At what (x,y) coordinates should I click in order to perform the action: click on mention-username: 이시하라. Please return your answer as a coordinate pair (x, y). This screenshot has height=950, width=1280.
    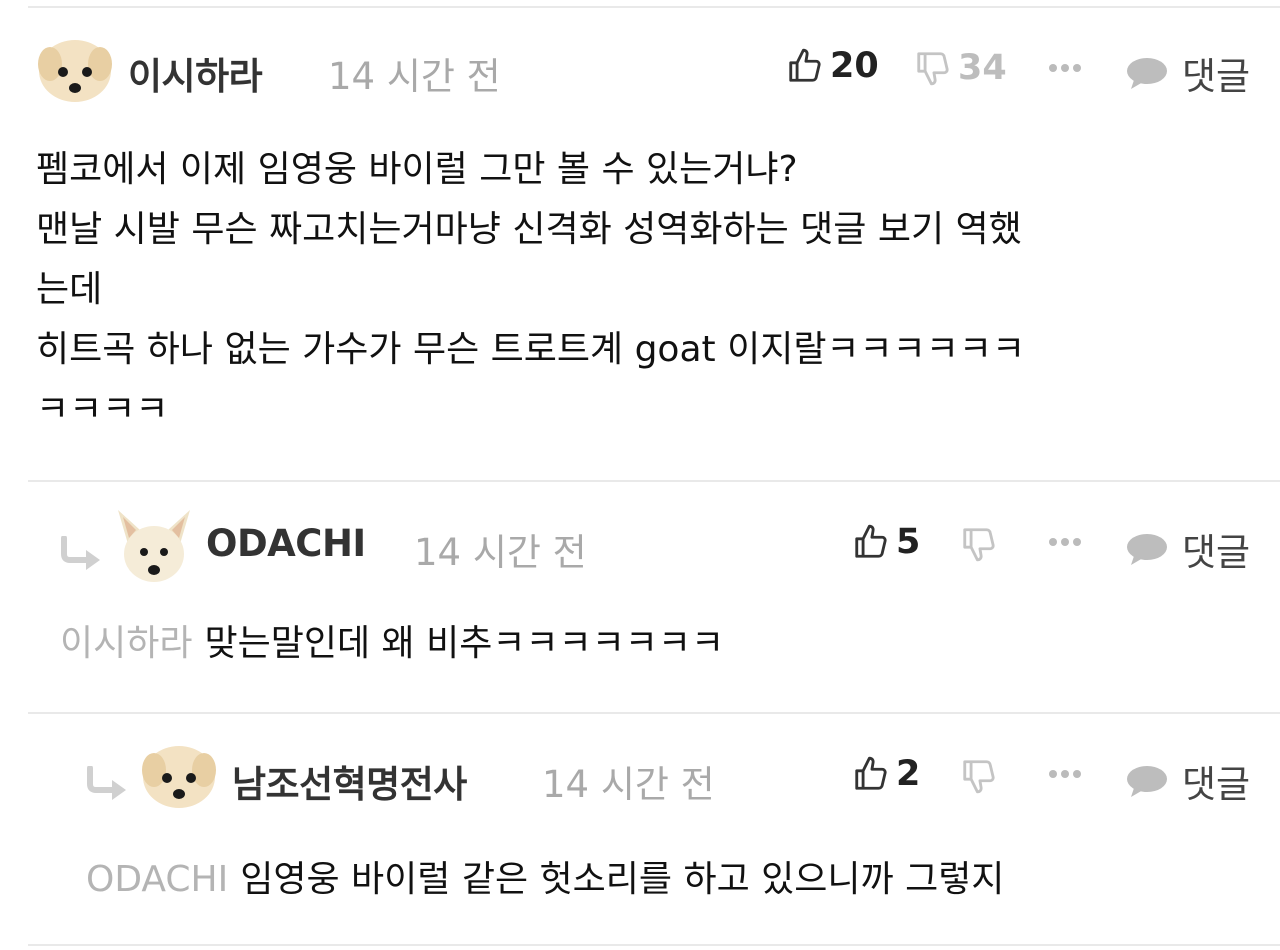
    Looking at the image, I should click on (126, 643).